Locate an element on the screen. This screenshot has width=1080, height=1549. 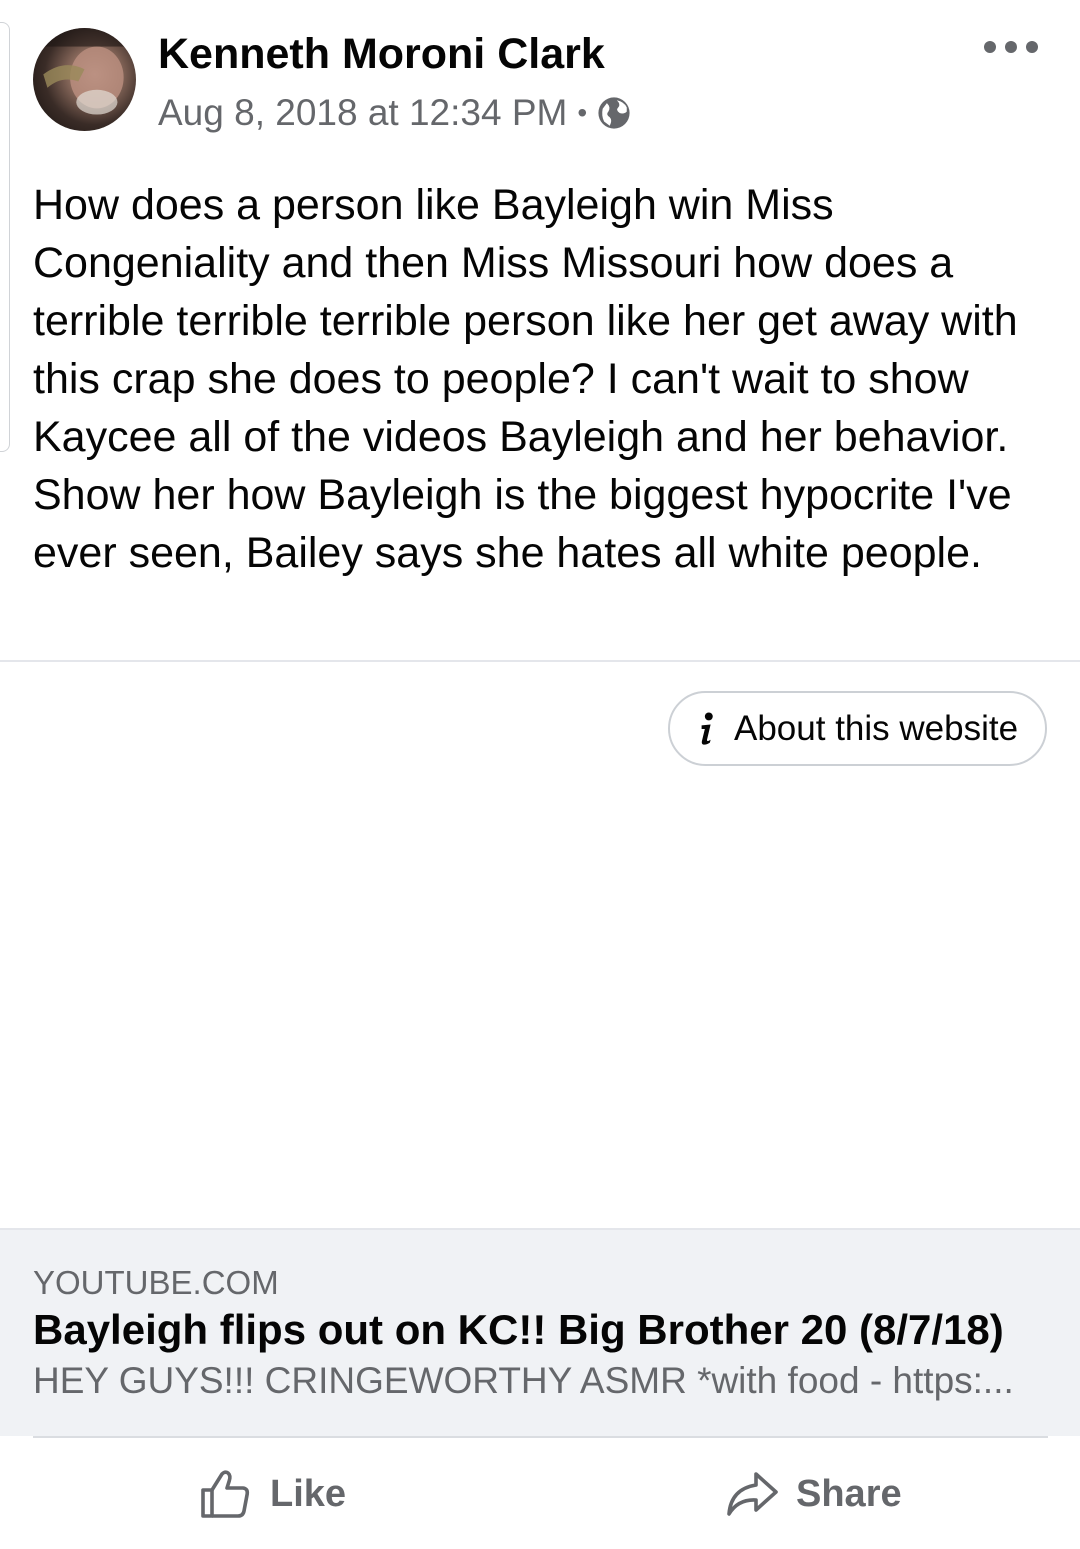
link-domain: YOUTUBE.COM is located at coordinates (156, 1282).